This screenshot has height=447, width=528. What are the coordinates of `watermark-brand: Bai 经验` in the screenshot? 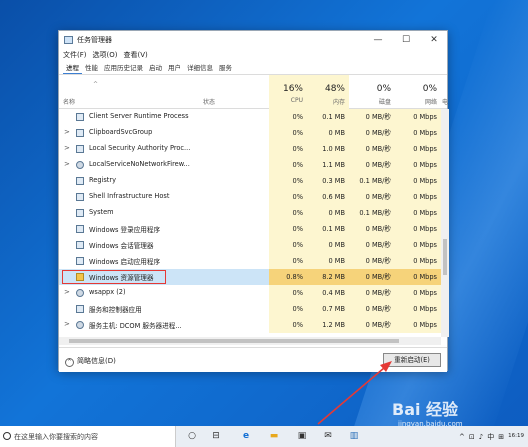 It's located at (425, 409).